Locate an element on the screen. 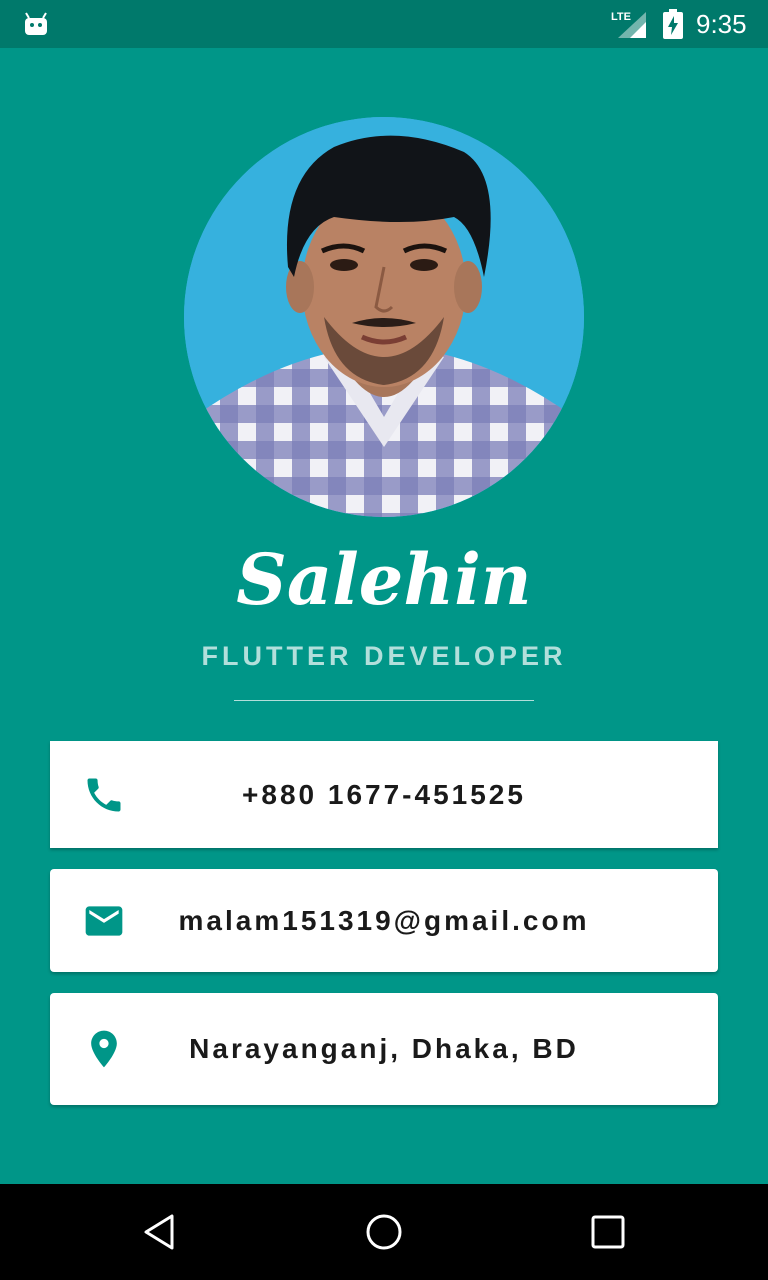 This screenshot has height=1280, width=768. android-debug-icon is located at coordinates (36, 23).